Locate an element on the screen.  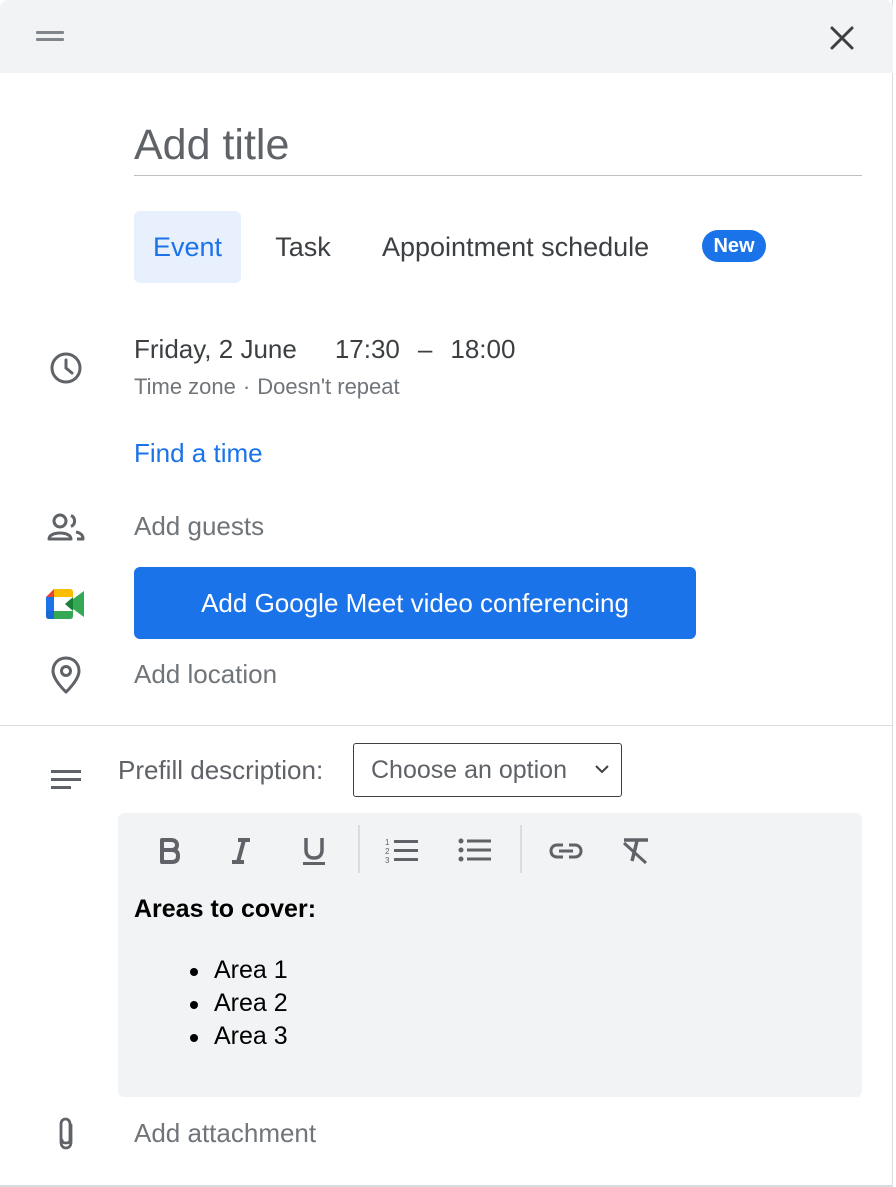
add-guests-field: Add guests is located at coordinates (199, 526).